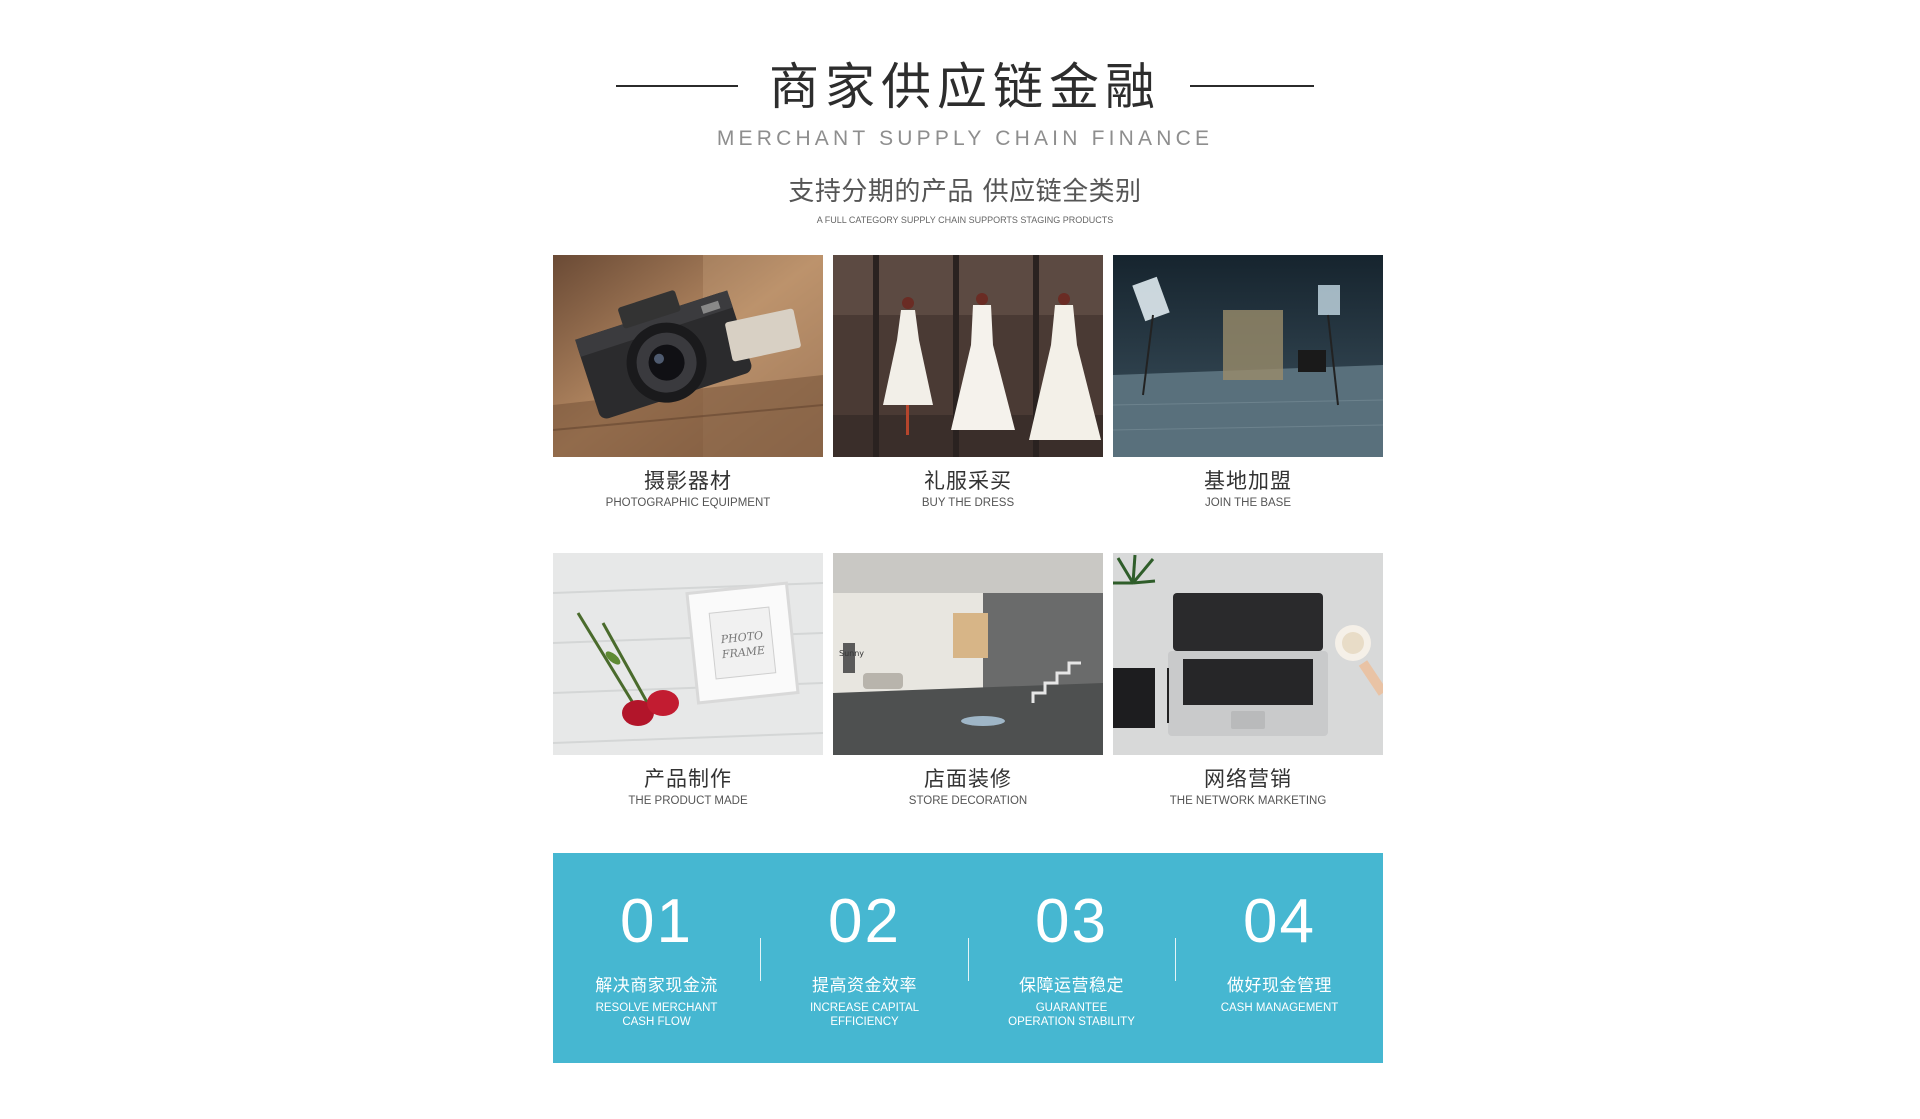 This screenshot has height=1119, width=1920. I want to click on laptop-desk-photo, so click(1248, 654).